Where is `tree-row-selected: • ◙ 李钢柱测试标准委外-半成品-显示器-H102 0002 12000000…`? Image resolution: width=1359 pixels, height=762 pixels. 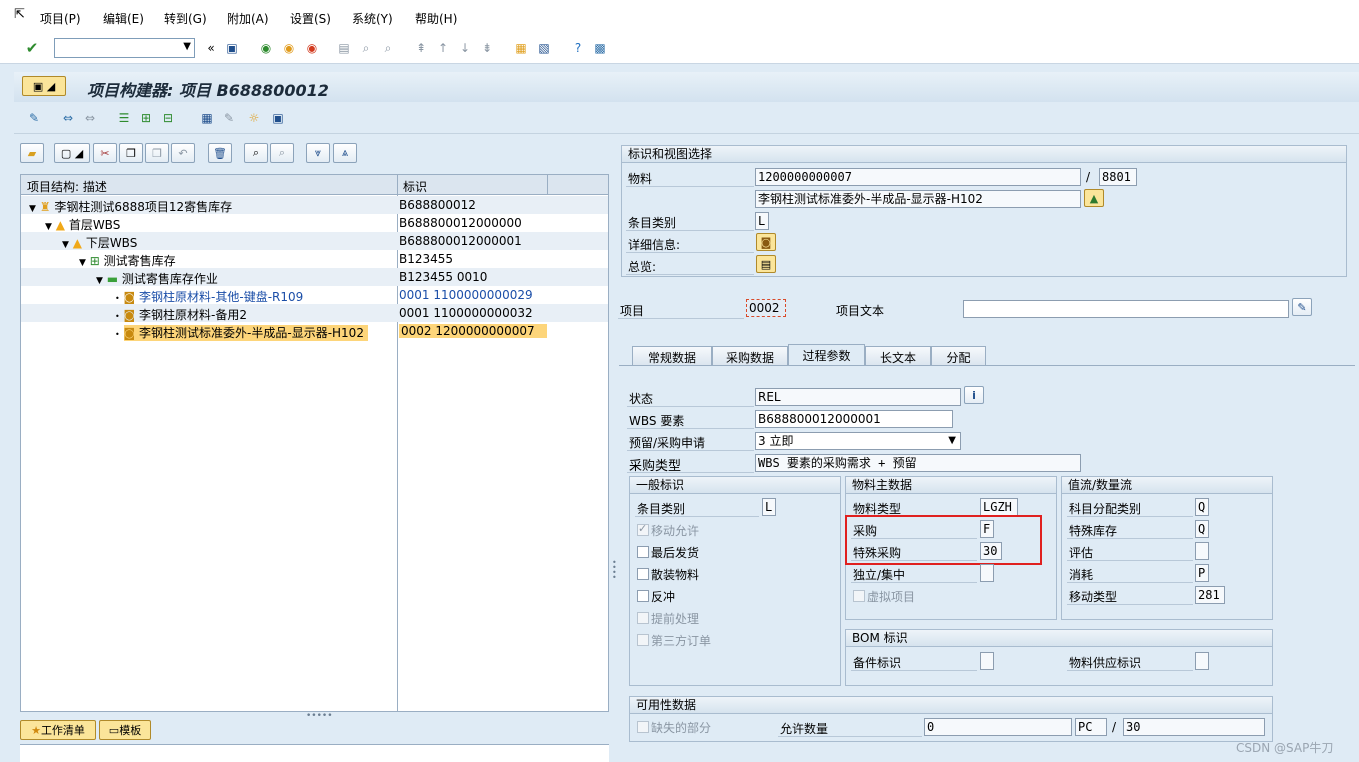 tree-row-selected: • ◙ 李钢柱测试标准委外-半成品-显示器-H102 0002 12000000… is located at coordinates (314, 331).